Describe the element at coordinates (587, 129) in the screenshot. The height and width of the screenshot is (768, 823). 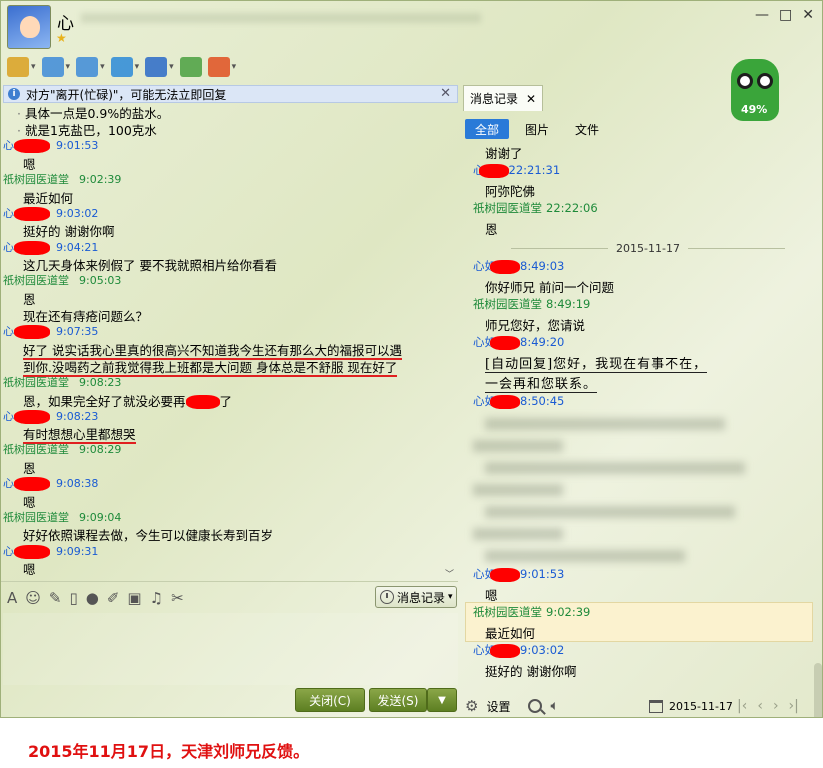
I see `filter-files: 文件` at that location.